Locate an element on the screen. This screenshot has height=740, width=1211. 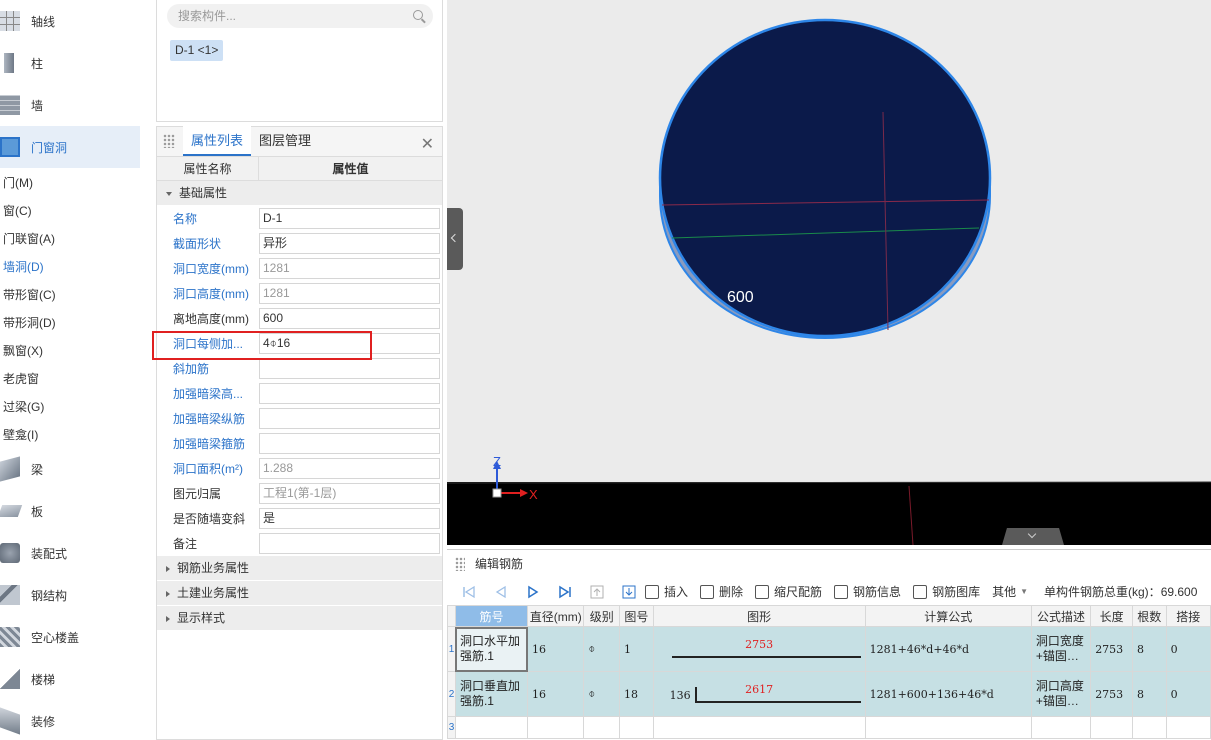
cell-fig is located at coordinates (636, 727).